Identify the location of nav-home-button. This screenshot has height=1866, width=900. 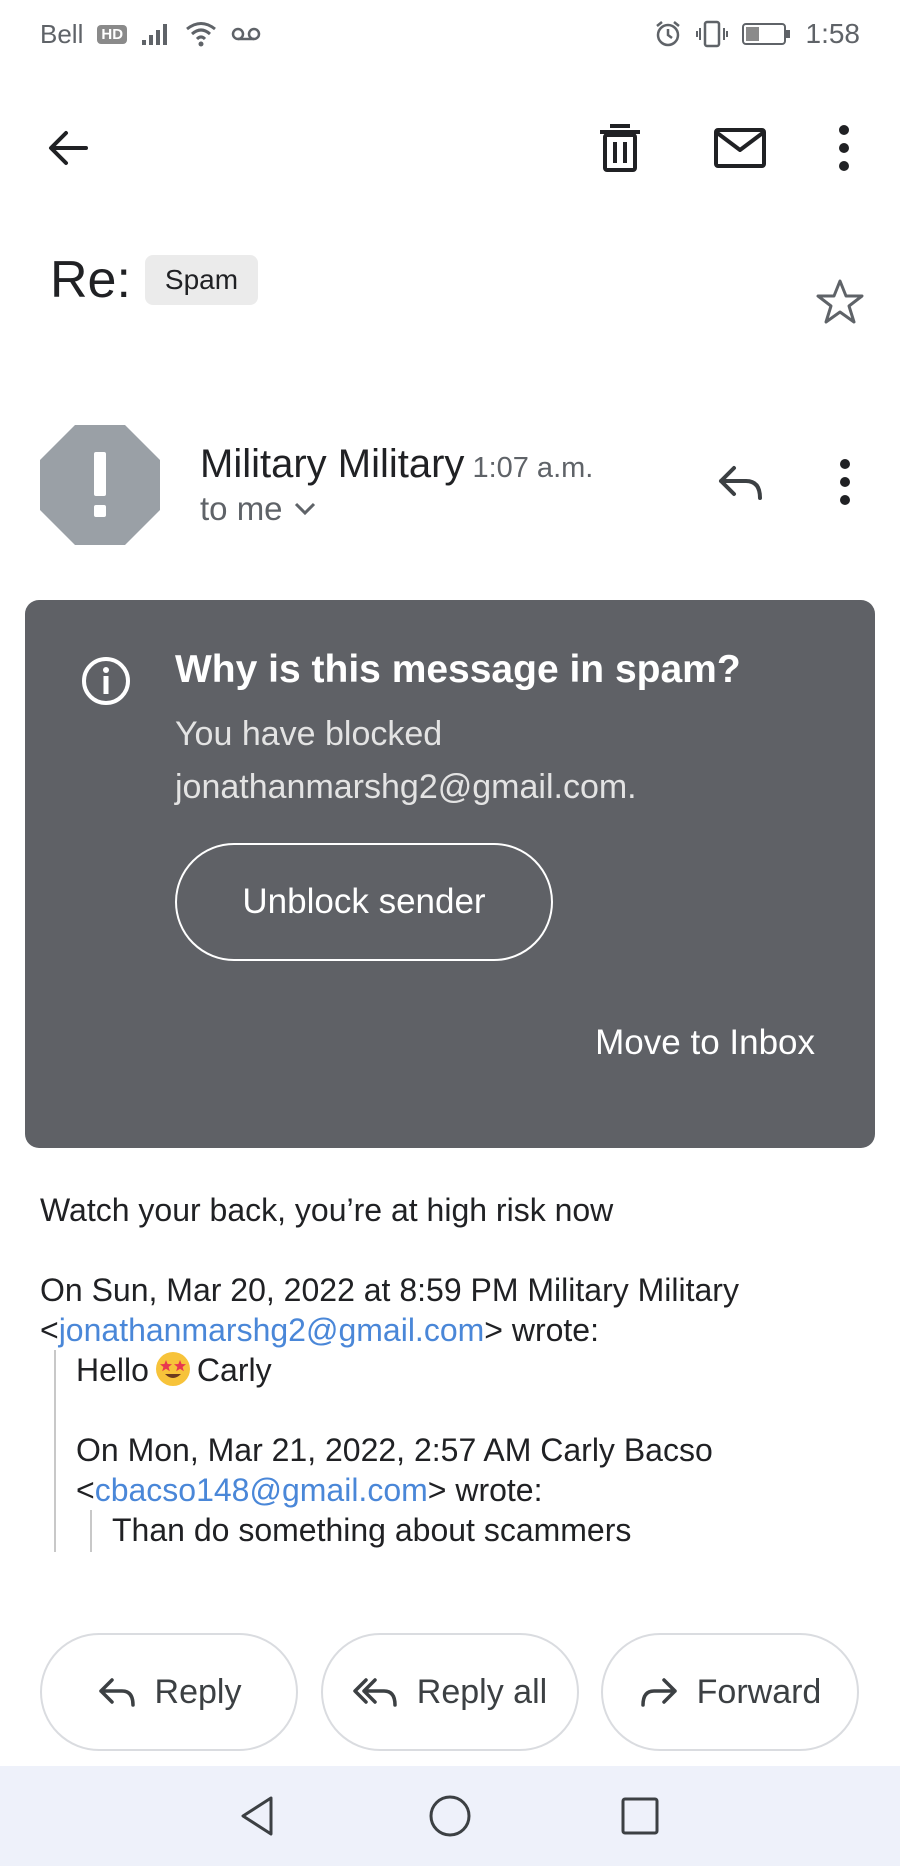
(450, 1816).